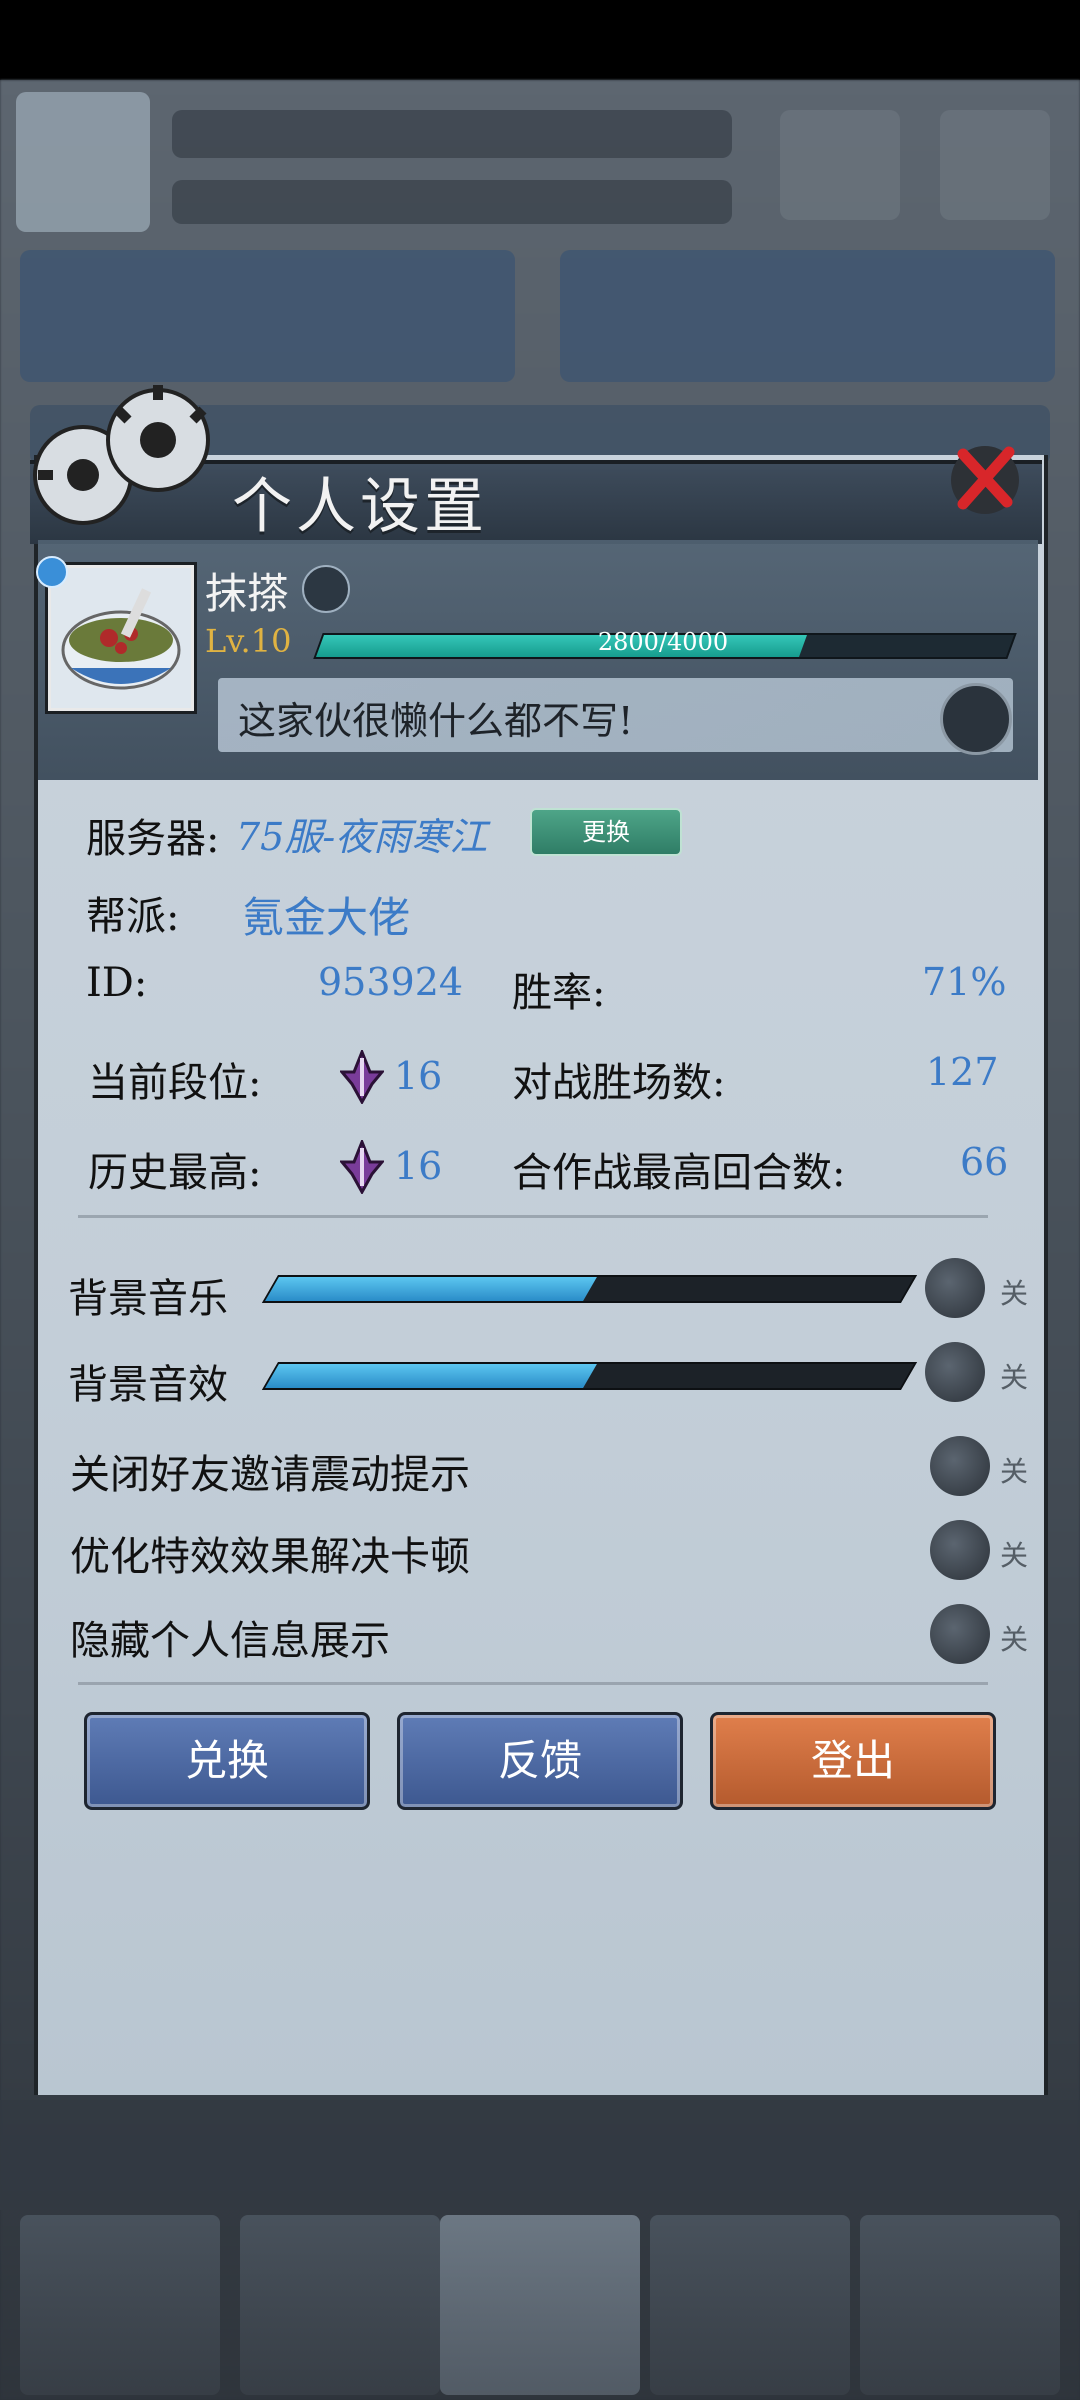 This screenshot has height=2400, width=1080. I want to click on server-label: 服务器:, so click(153, 839).